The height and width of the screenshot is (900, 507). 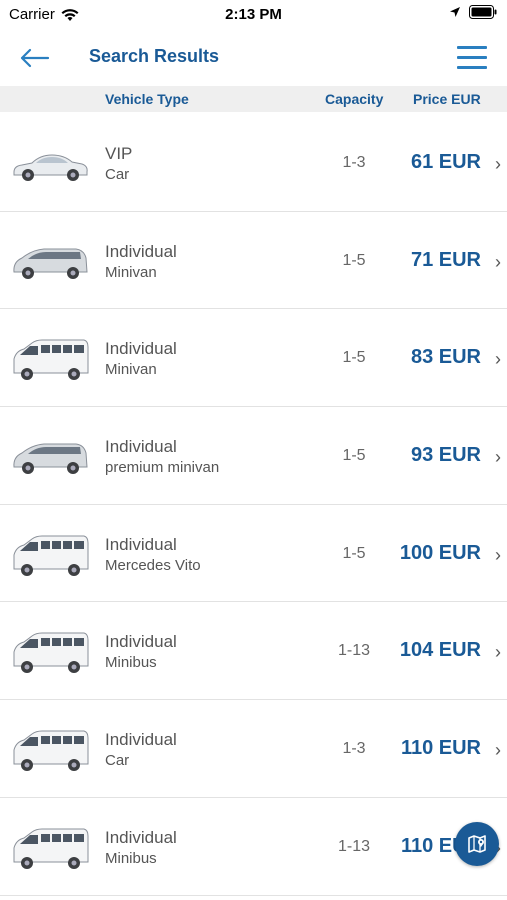 I want to click on status-right, so click(x=473, y=12).